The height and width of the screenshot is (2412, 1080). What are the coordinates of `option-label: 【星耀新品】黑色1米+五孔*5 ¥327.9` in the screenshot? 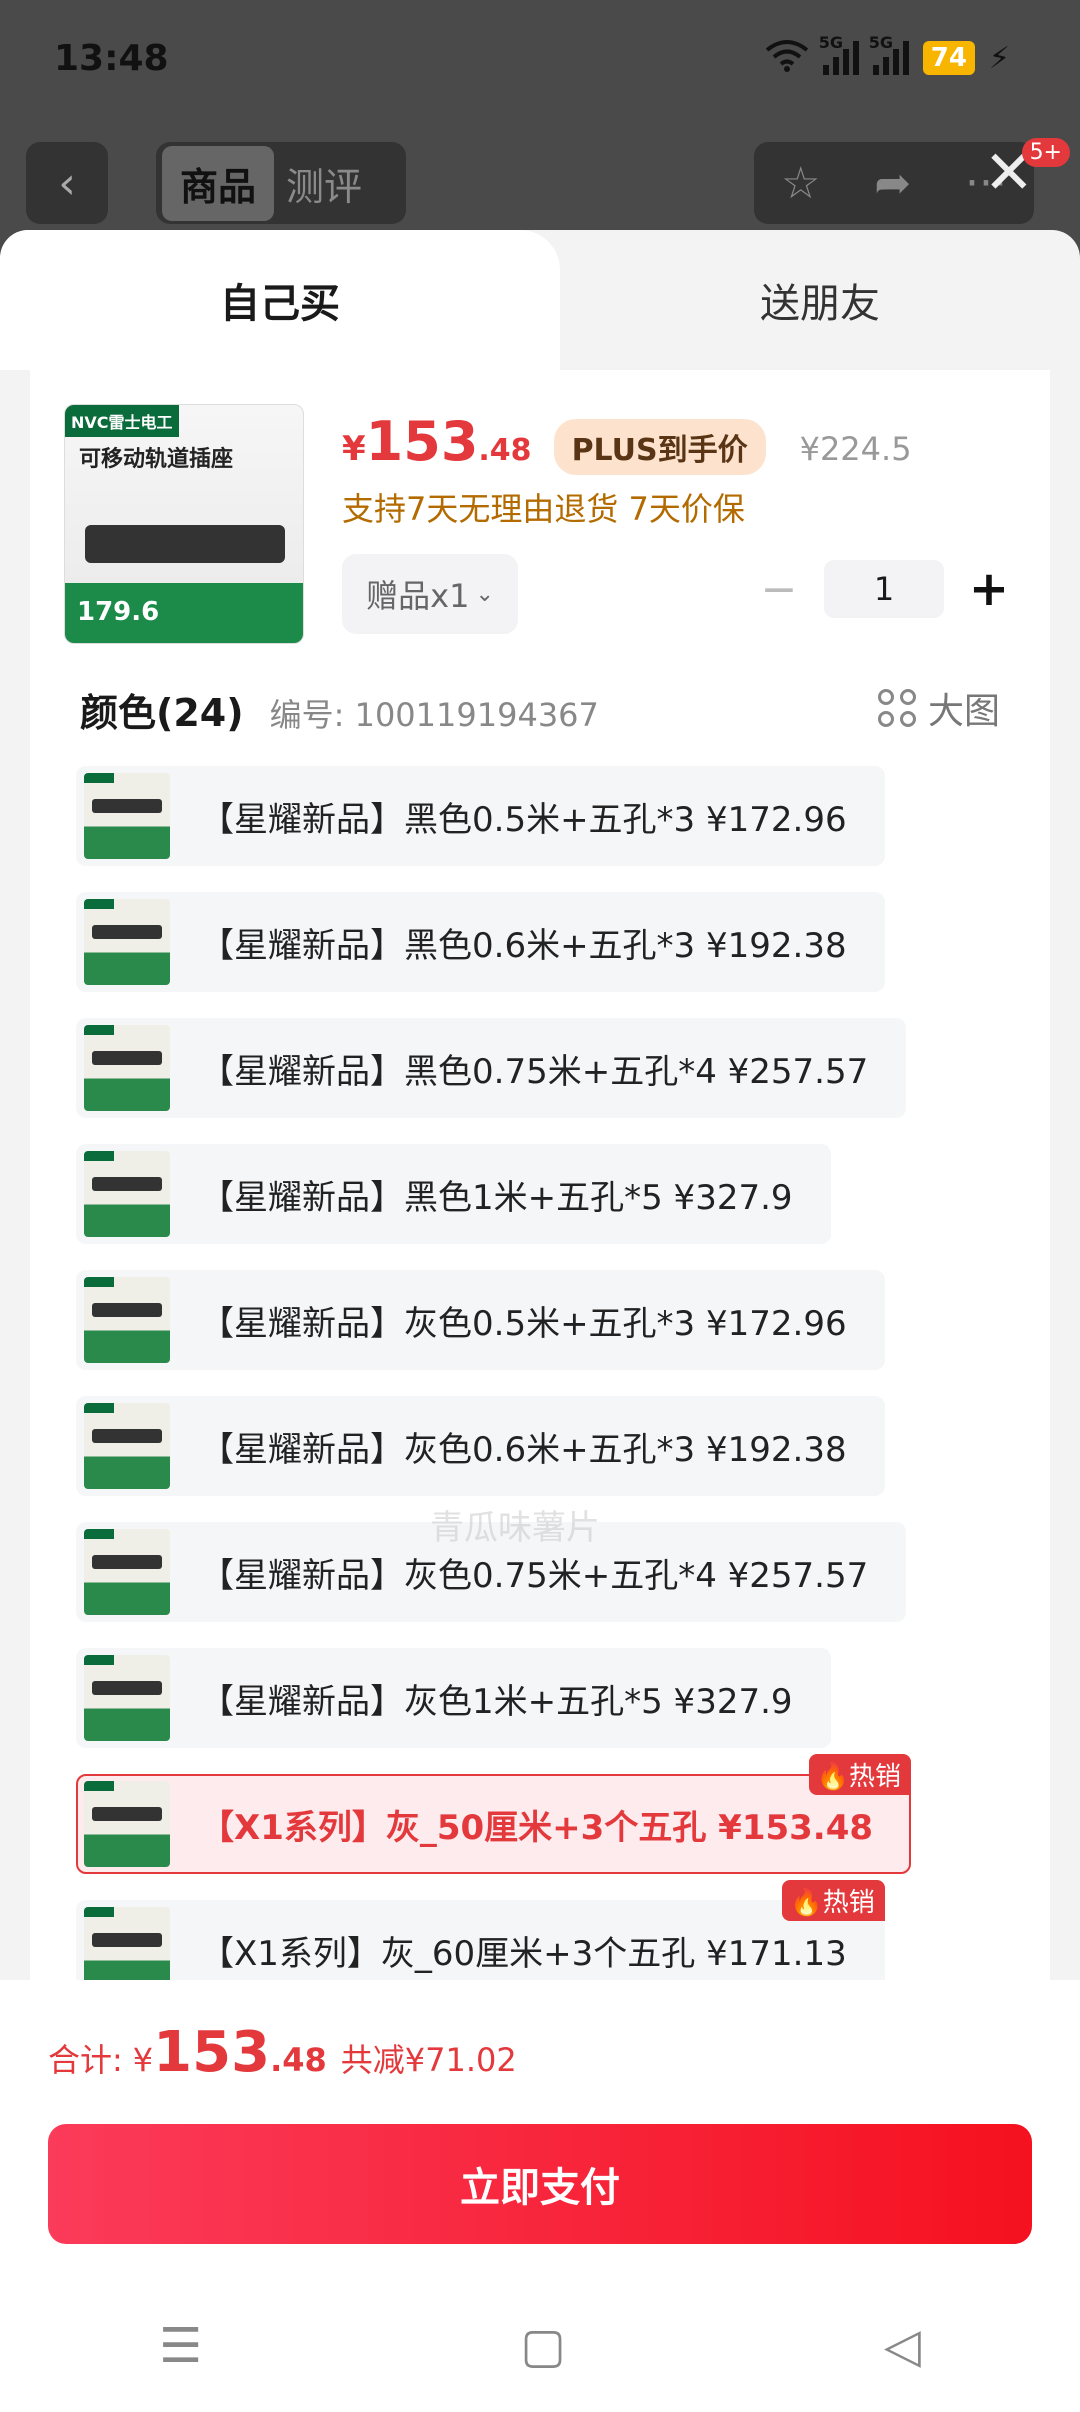 It's located at (496, 1197).